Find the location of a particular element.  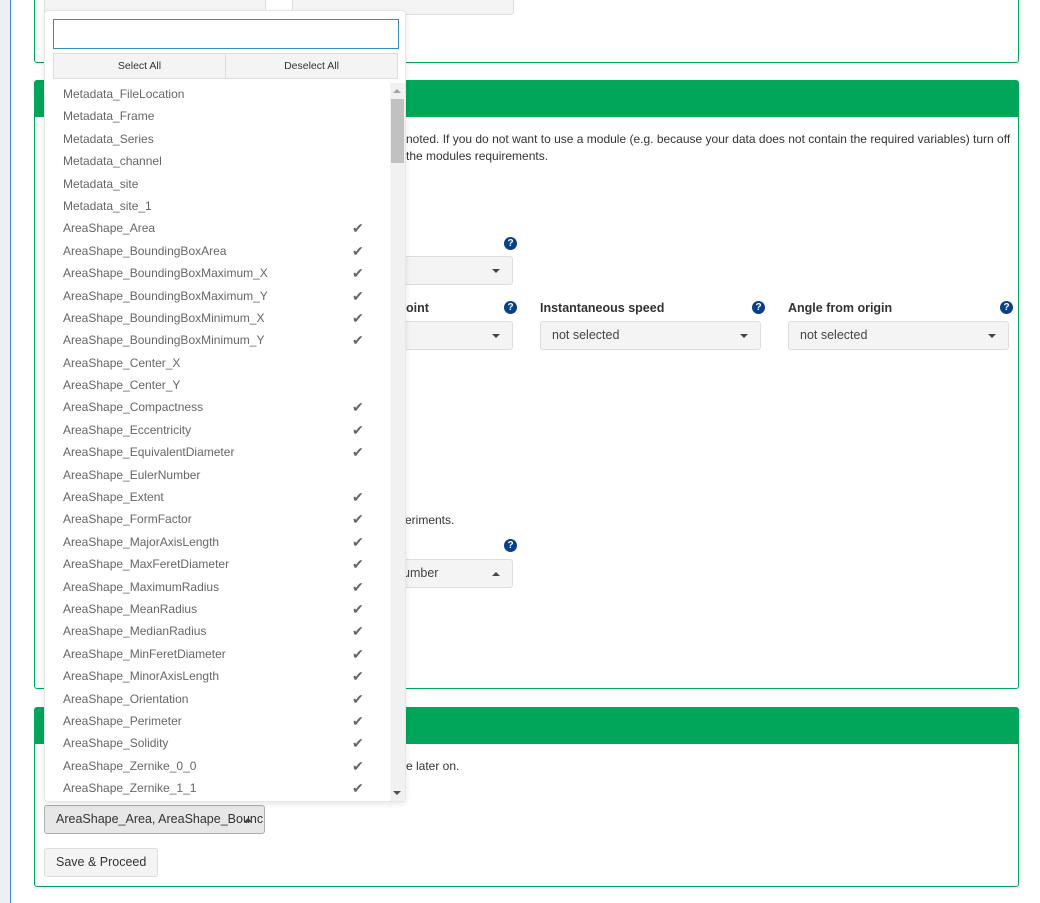

option-item: AreaShape_MedianRadius ✔ is located at coordinates (217, 631).